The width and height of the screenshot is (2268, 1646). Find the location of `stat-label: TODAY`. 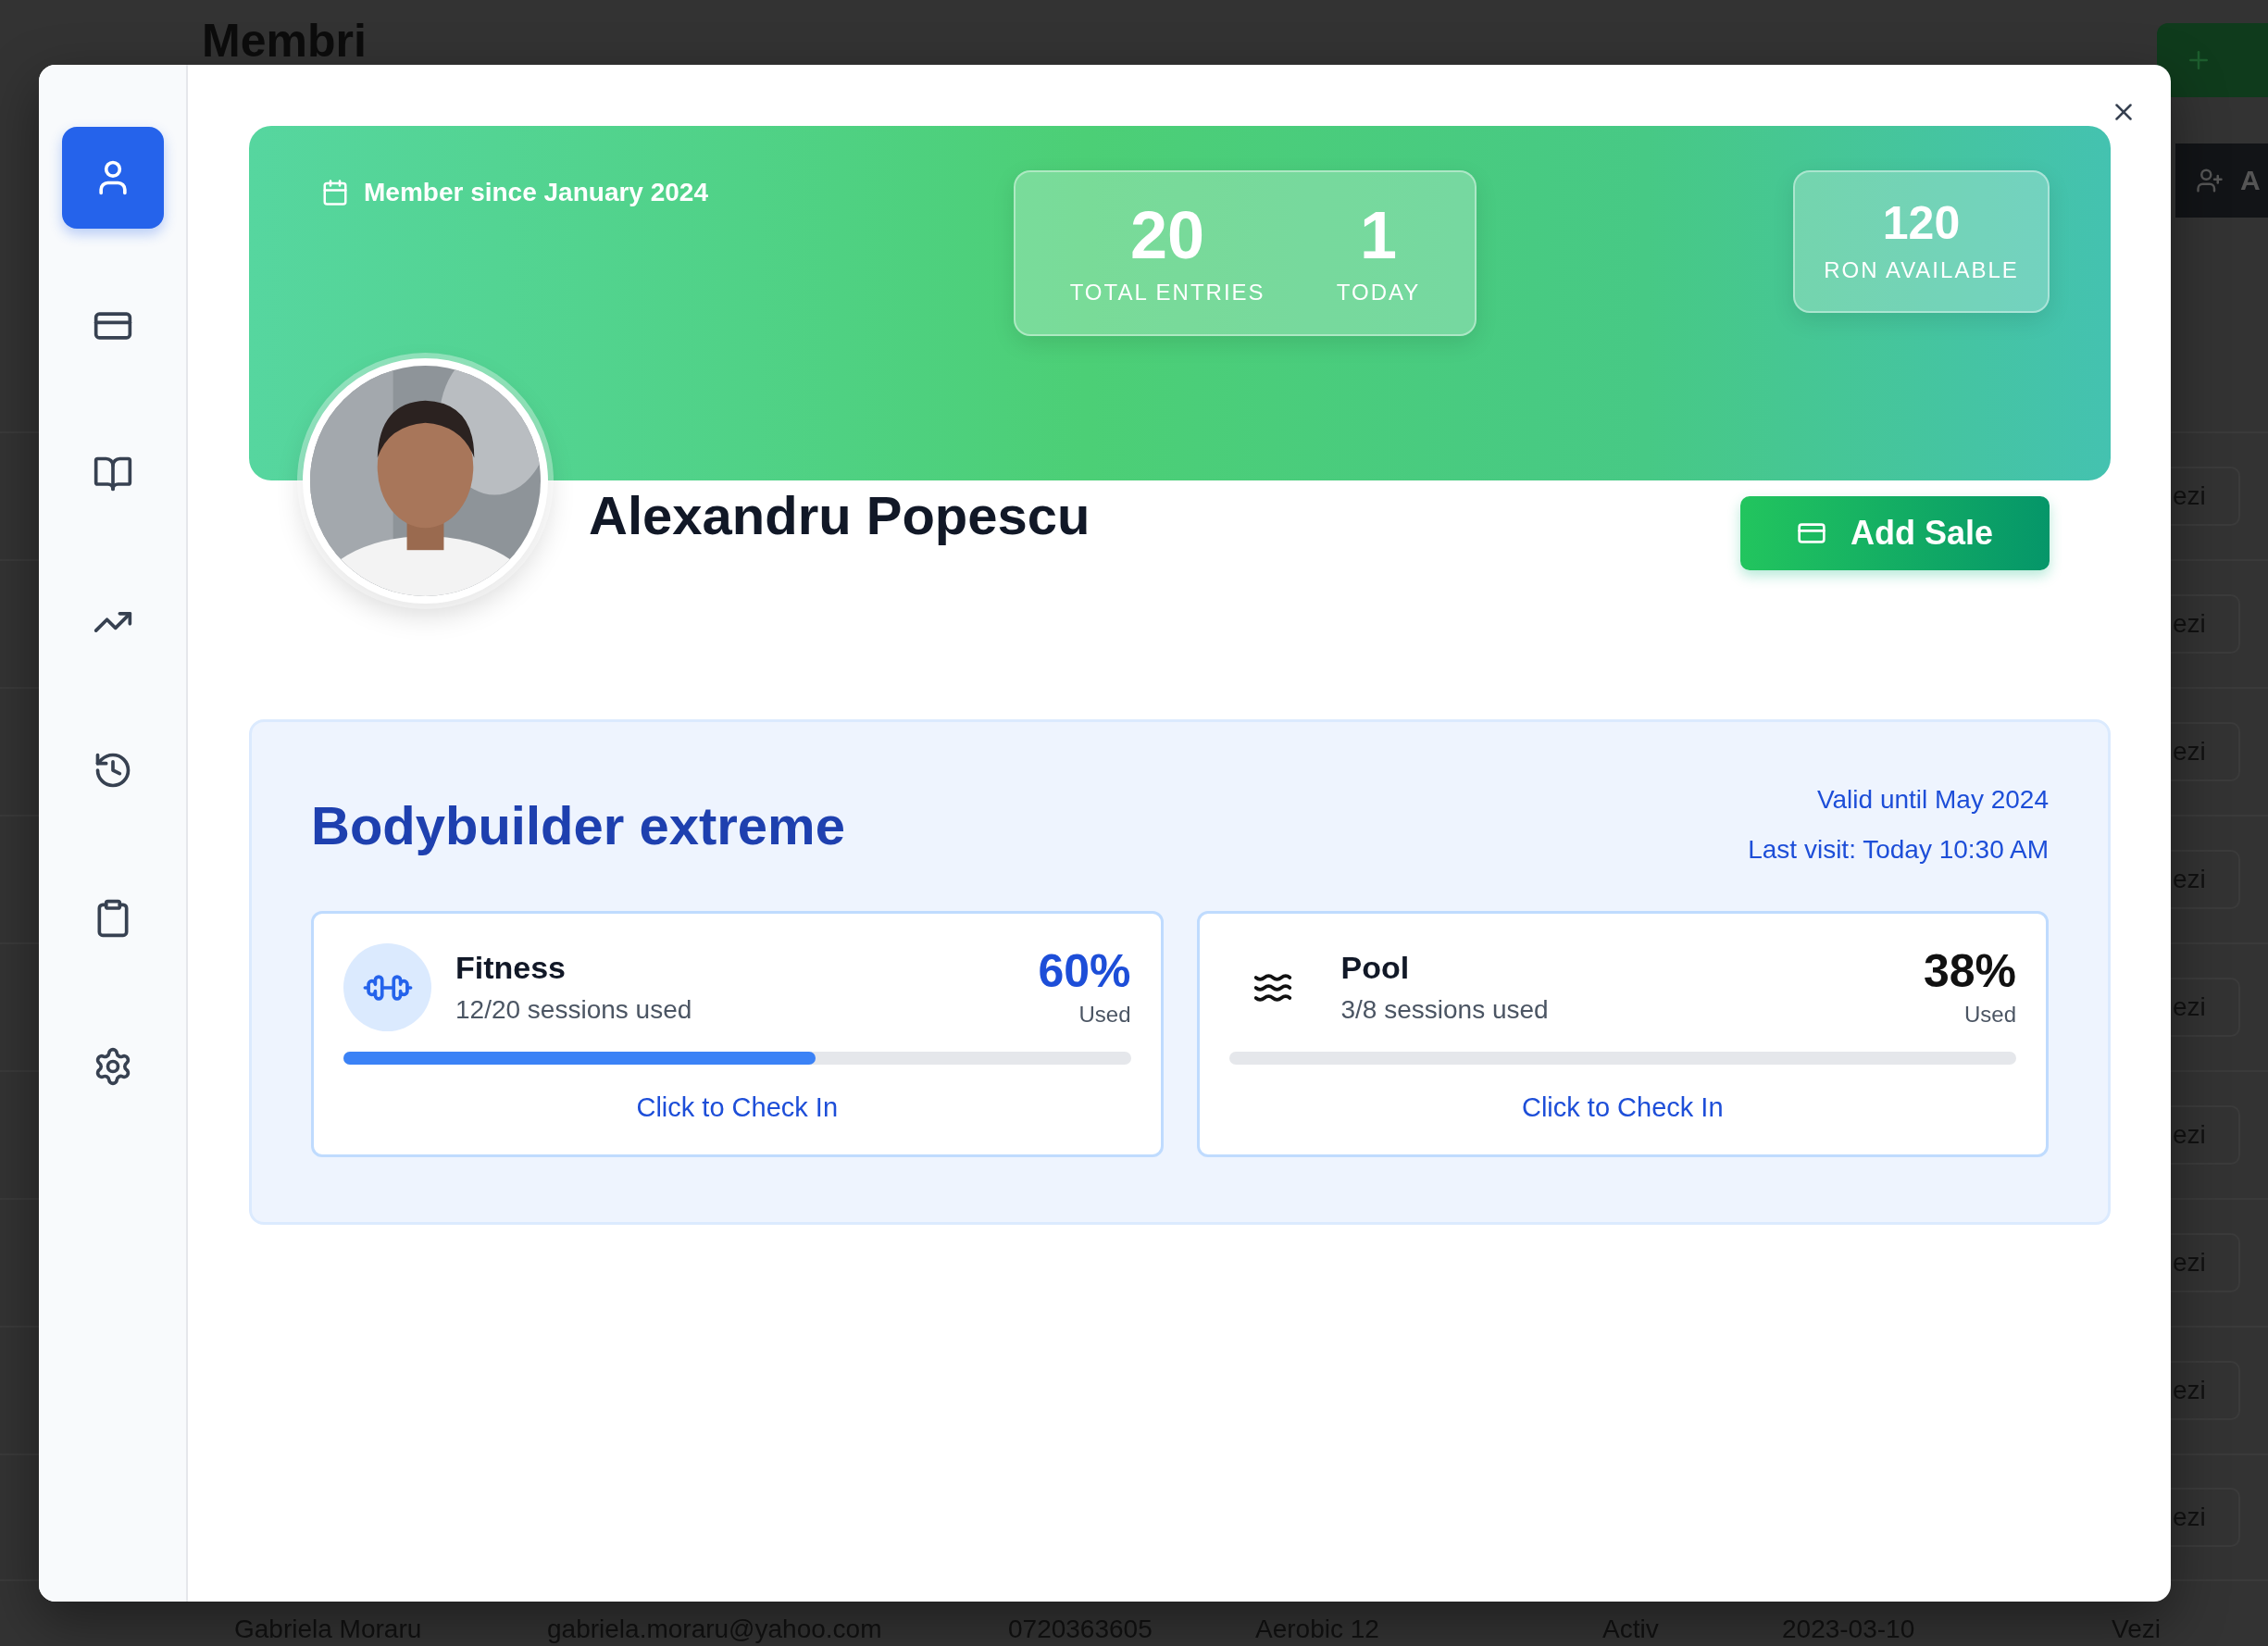

stat-label: TODAY is located at coordinates (1378, 292).